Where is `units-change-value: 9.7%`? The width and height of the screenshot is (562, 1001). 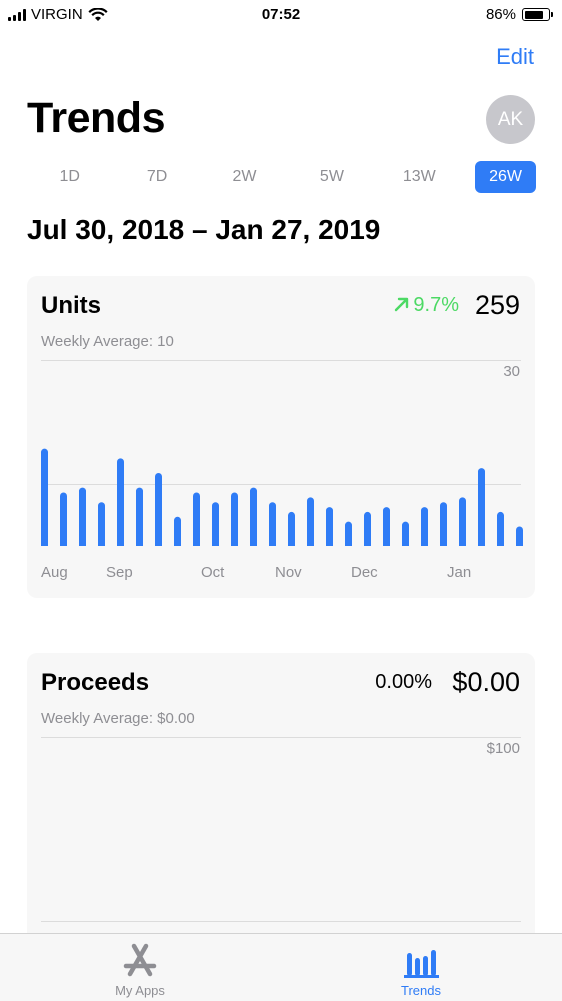 units-change-value: 9.7% is located at coordinates (436, 305).